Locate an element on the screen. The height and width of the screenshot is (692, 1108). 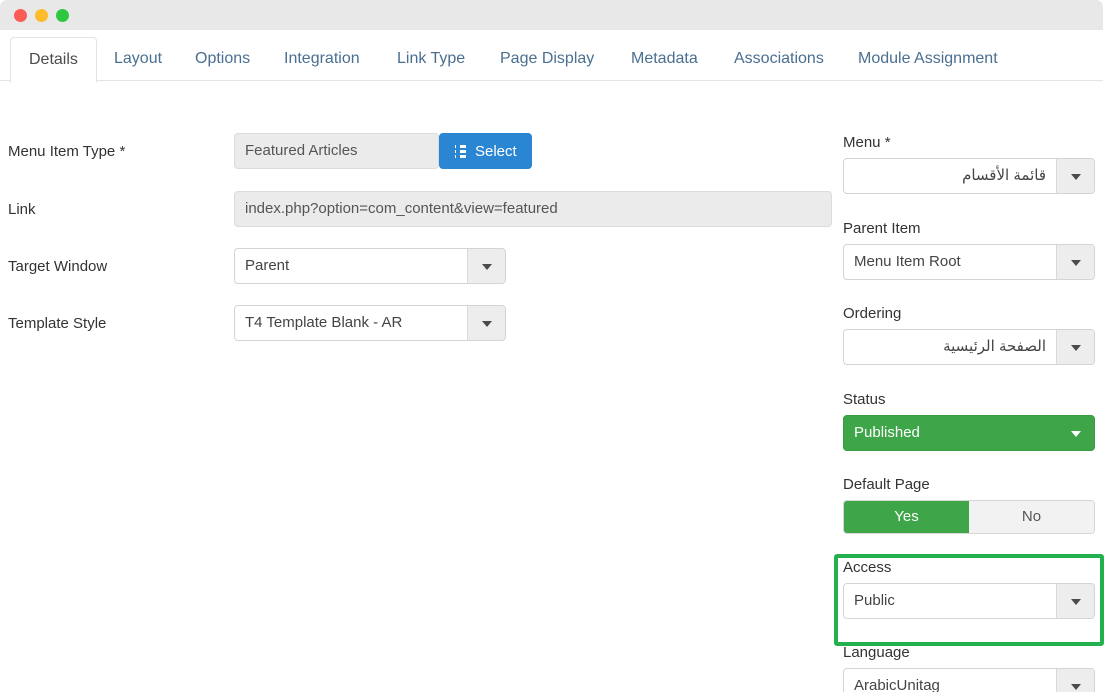
minimize-window-button is located at coordinates (41, 15).